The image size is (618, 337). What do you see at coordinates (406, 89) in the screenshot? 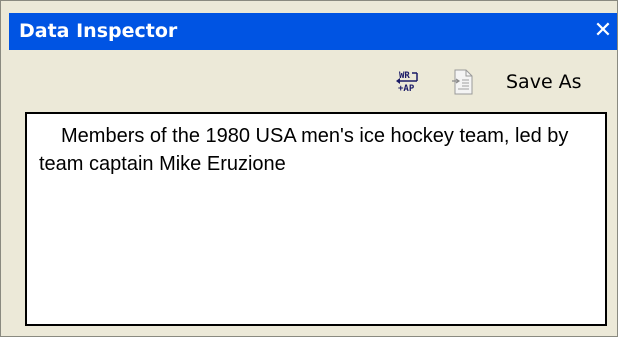
I see `svg-text: +AP` at bounding box center [406, 89].